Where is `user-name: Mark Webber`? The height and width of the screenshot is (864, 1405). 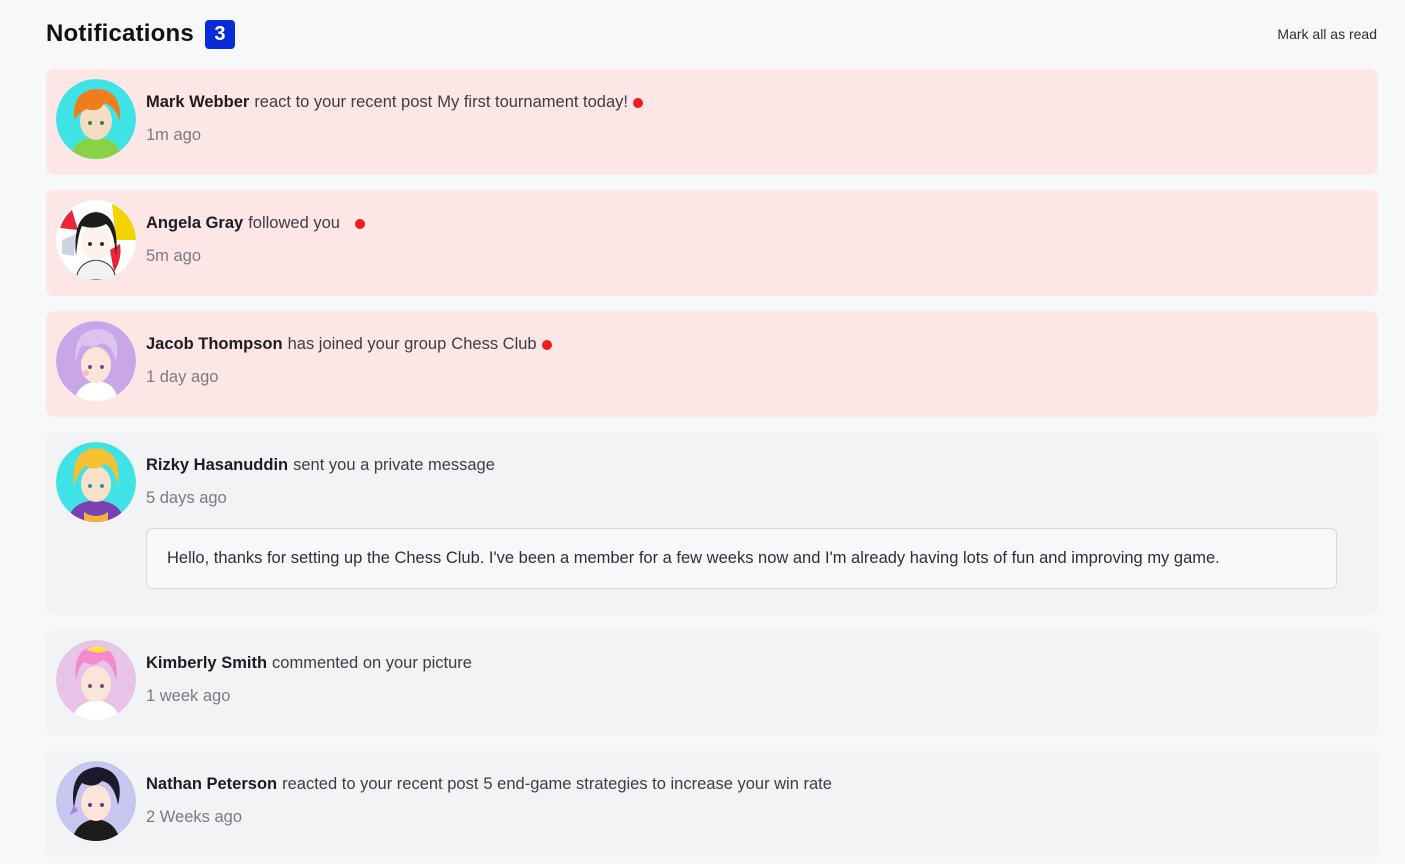
user-name: Mark Webber is located at coordinates (197, 102).